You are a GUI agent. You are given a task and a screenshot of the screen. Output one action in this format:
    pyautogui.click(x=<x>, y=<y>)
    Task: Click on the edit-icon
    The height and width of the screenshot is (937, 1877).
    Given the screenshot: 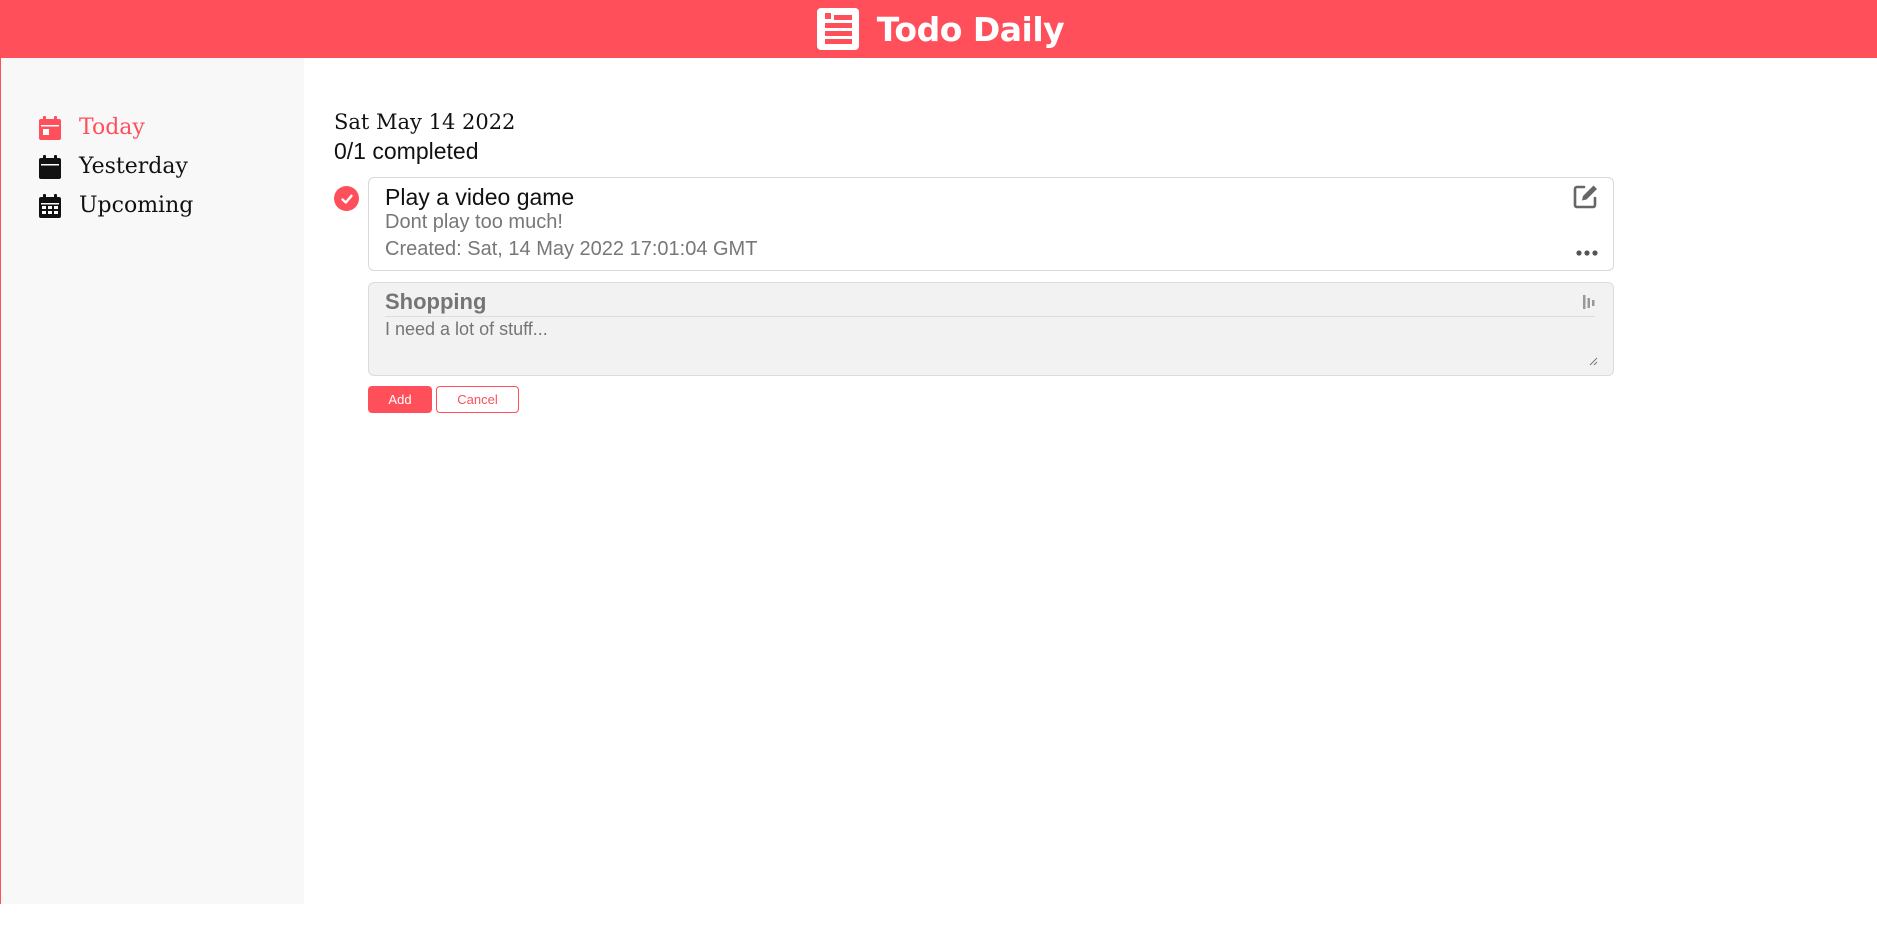 What is the action you would take?
    pyautogui.click(x=1585, y=197)
    